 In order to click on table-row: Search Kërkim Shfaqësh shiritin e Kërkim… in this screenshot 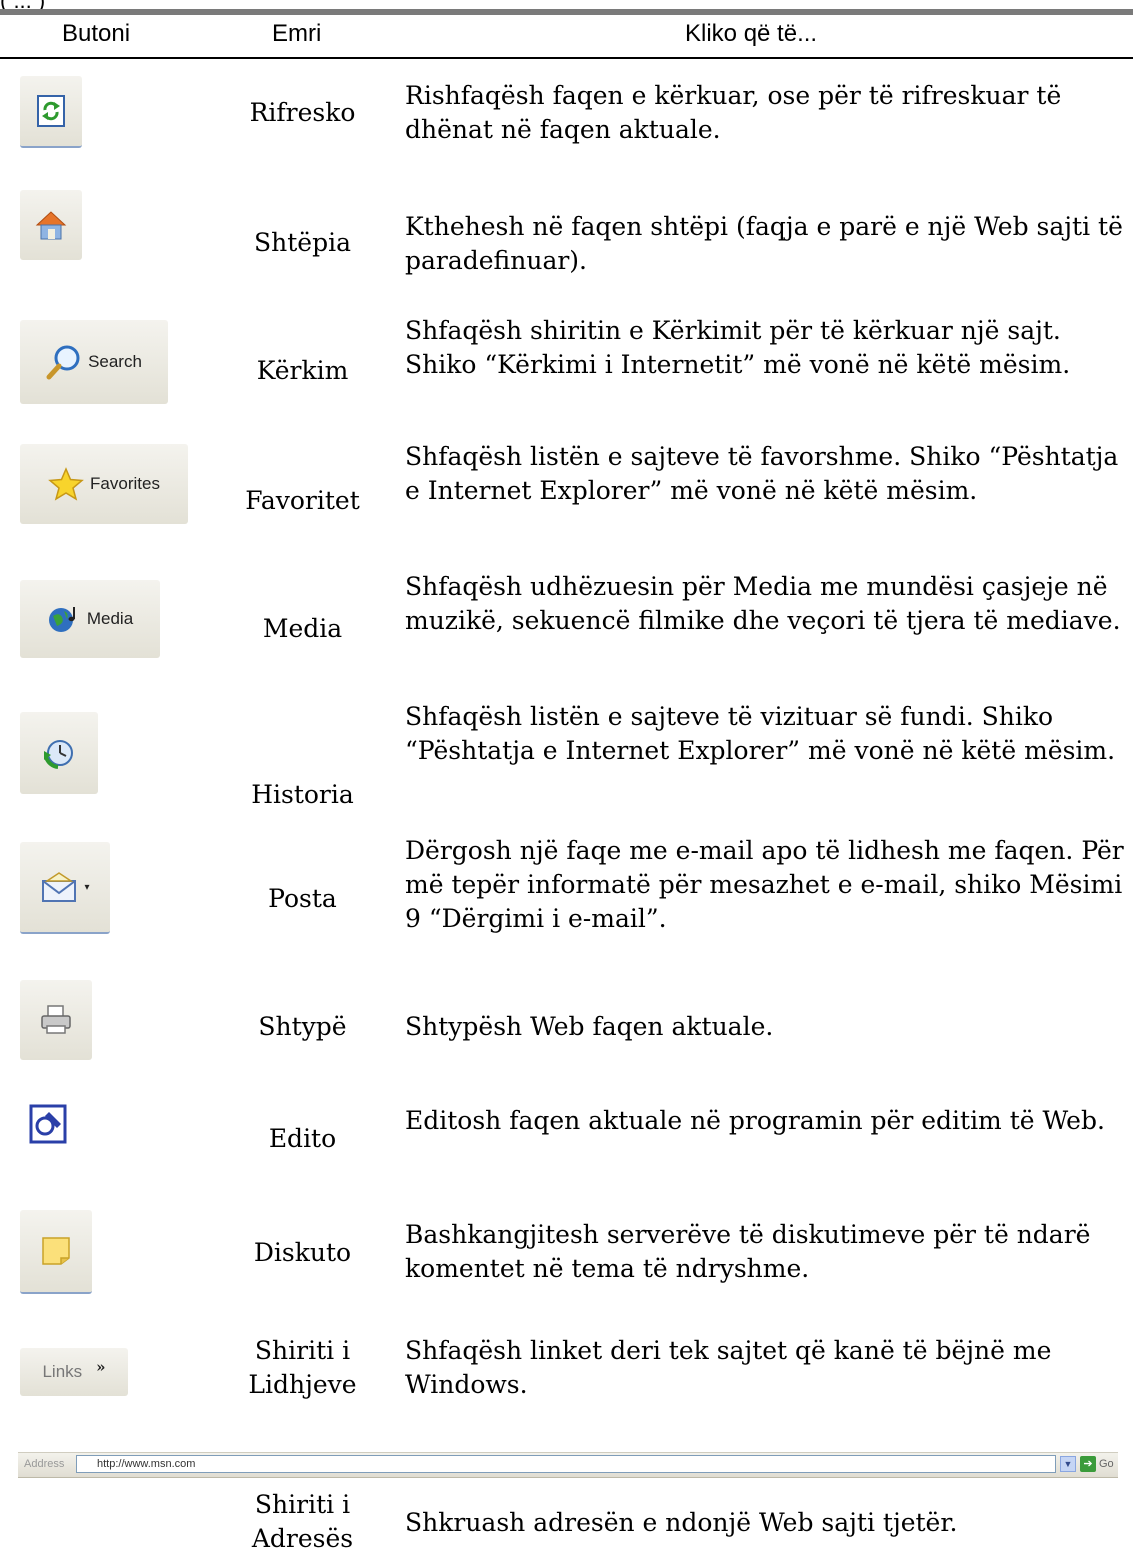, I will do `click(566, 361)`.